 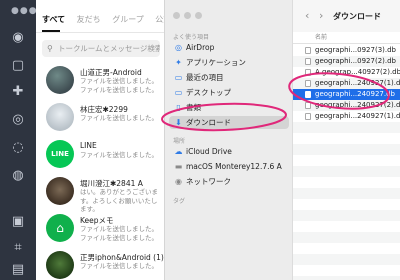 I want to click on file-row: geographi...240927(2).db, so click(x=346, y=105).